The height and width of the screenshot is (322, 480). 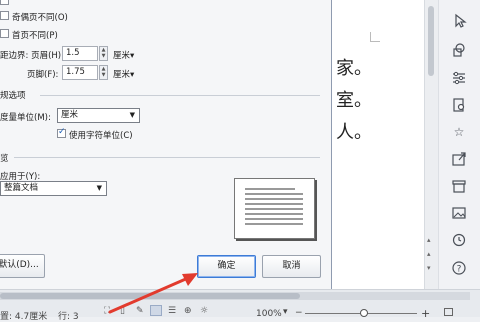 I want to click on measure-unit-select: 厘米 ▼, so click(x=98, y=115).